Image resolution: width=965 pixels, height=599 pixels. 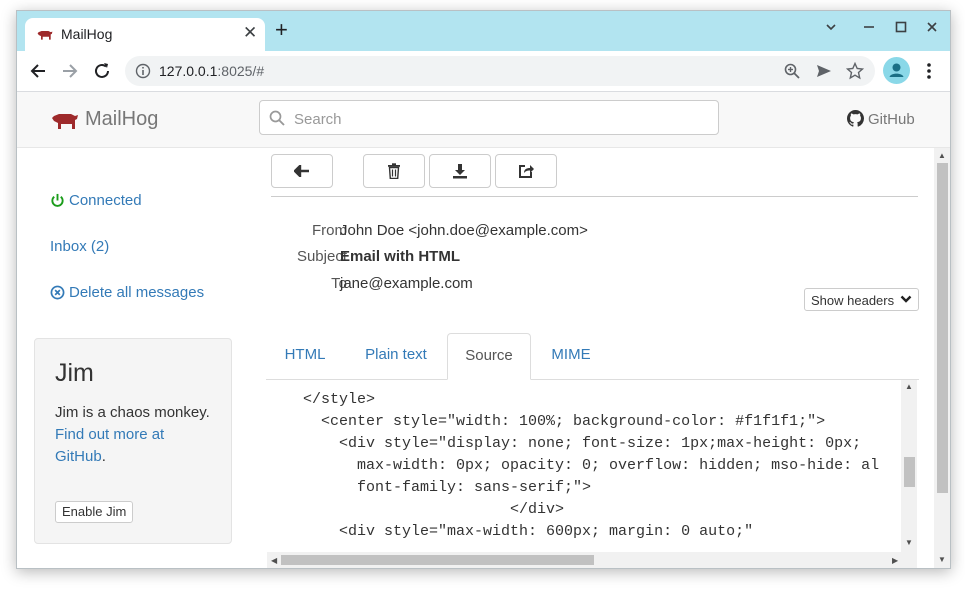 What do you see at coordinates (86, 34) in the screenshot?
I see `tab-title: MailHog` at bounding box center [86, 34].